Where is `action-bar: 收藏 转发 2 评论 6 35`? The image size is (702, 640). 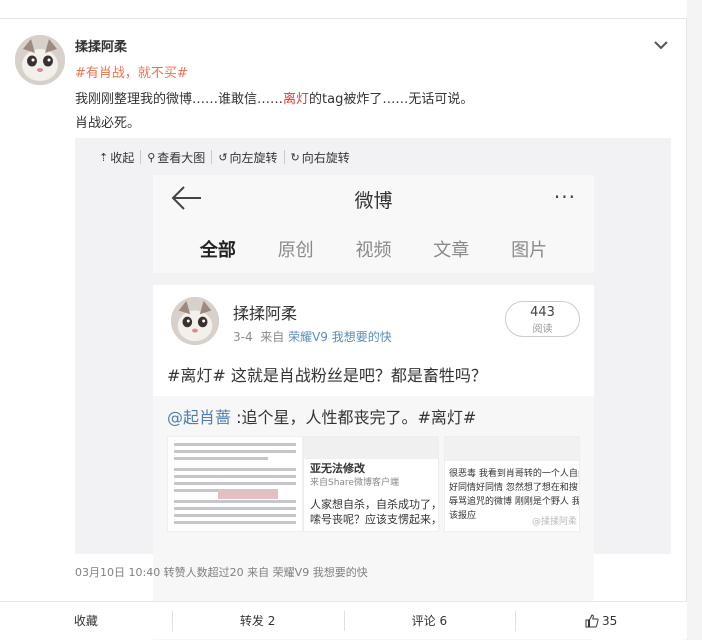 action-bar: 收藏 转发 2 评论 6 35 is located at coordinates (343, 620).